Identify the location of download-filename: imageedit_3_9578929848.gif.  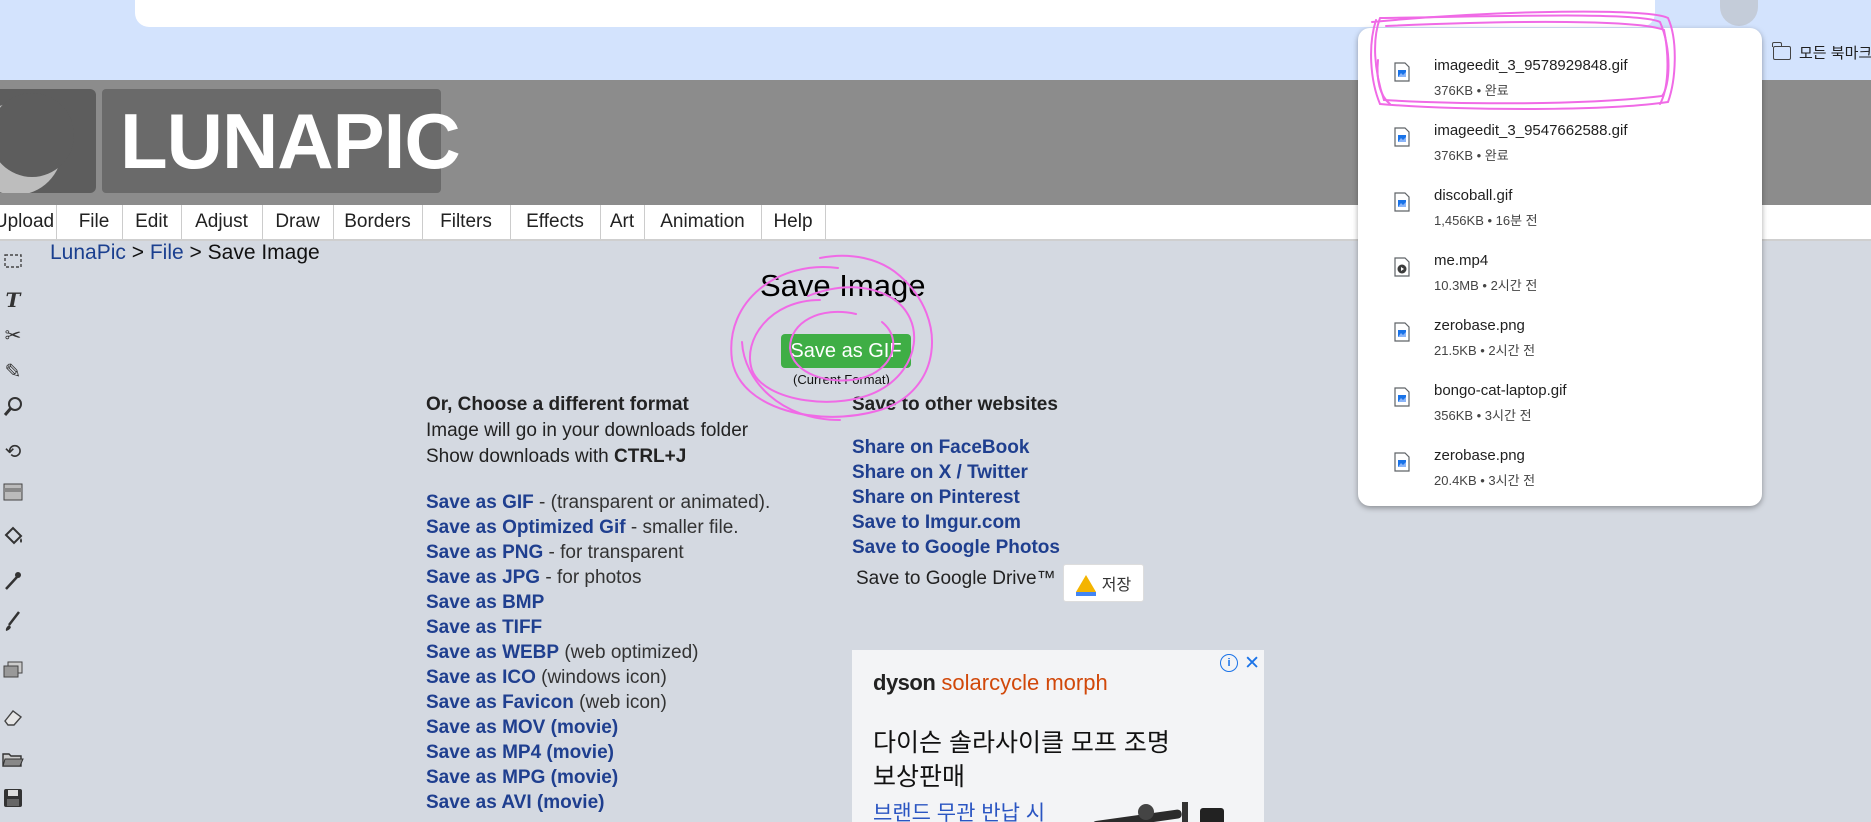
(1531, 65).